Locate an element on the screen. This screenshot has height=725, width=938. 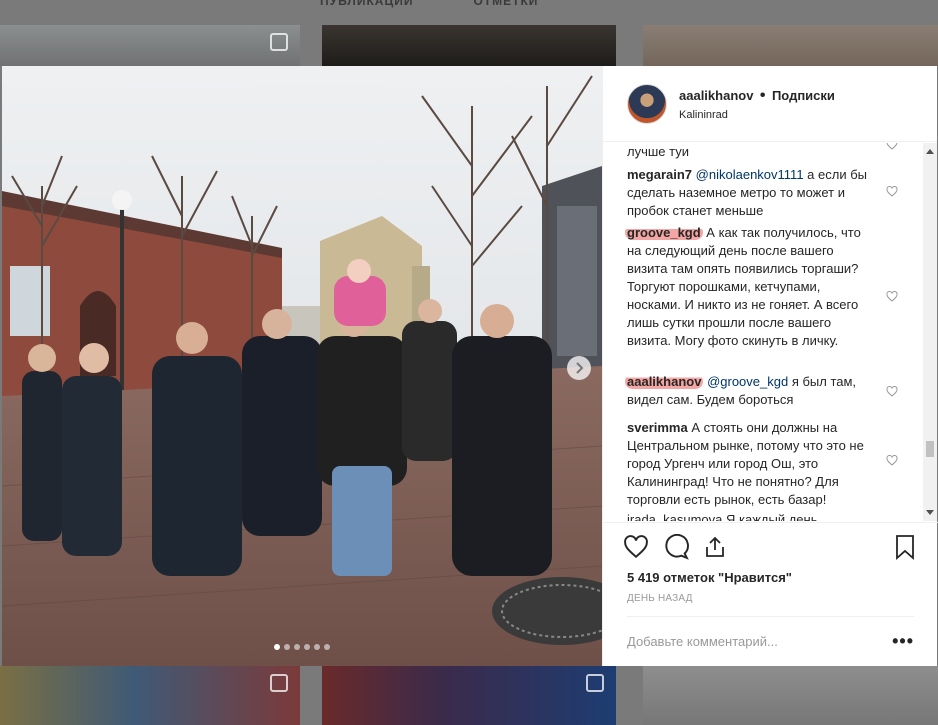
scroll-down-arrow-icon is located at coordinates (930, 512).